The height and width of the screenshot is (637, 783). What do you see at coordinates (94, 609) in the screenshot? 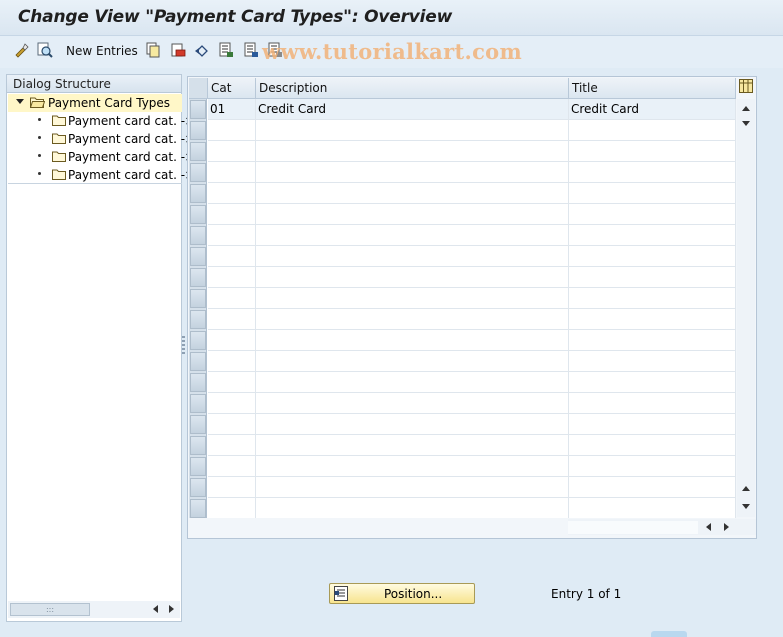
I see `horizontal-scrollbar: :::` at bounding box center [94, 609].